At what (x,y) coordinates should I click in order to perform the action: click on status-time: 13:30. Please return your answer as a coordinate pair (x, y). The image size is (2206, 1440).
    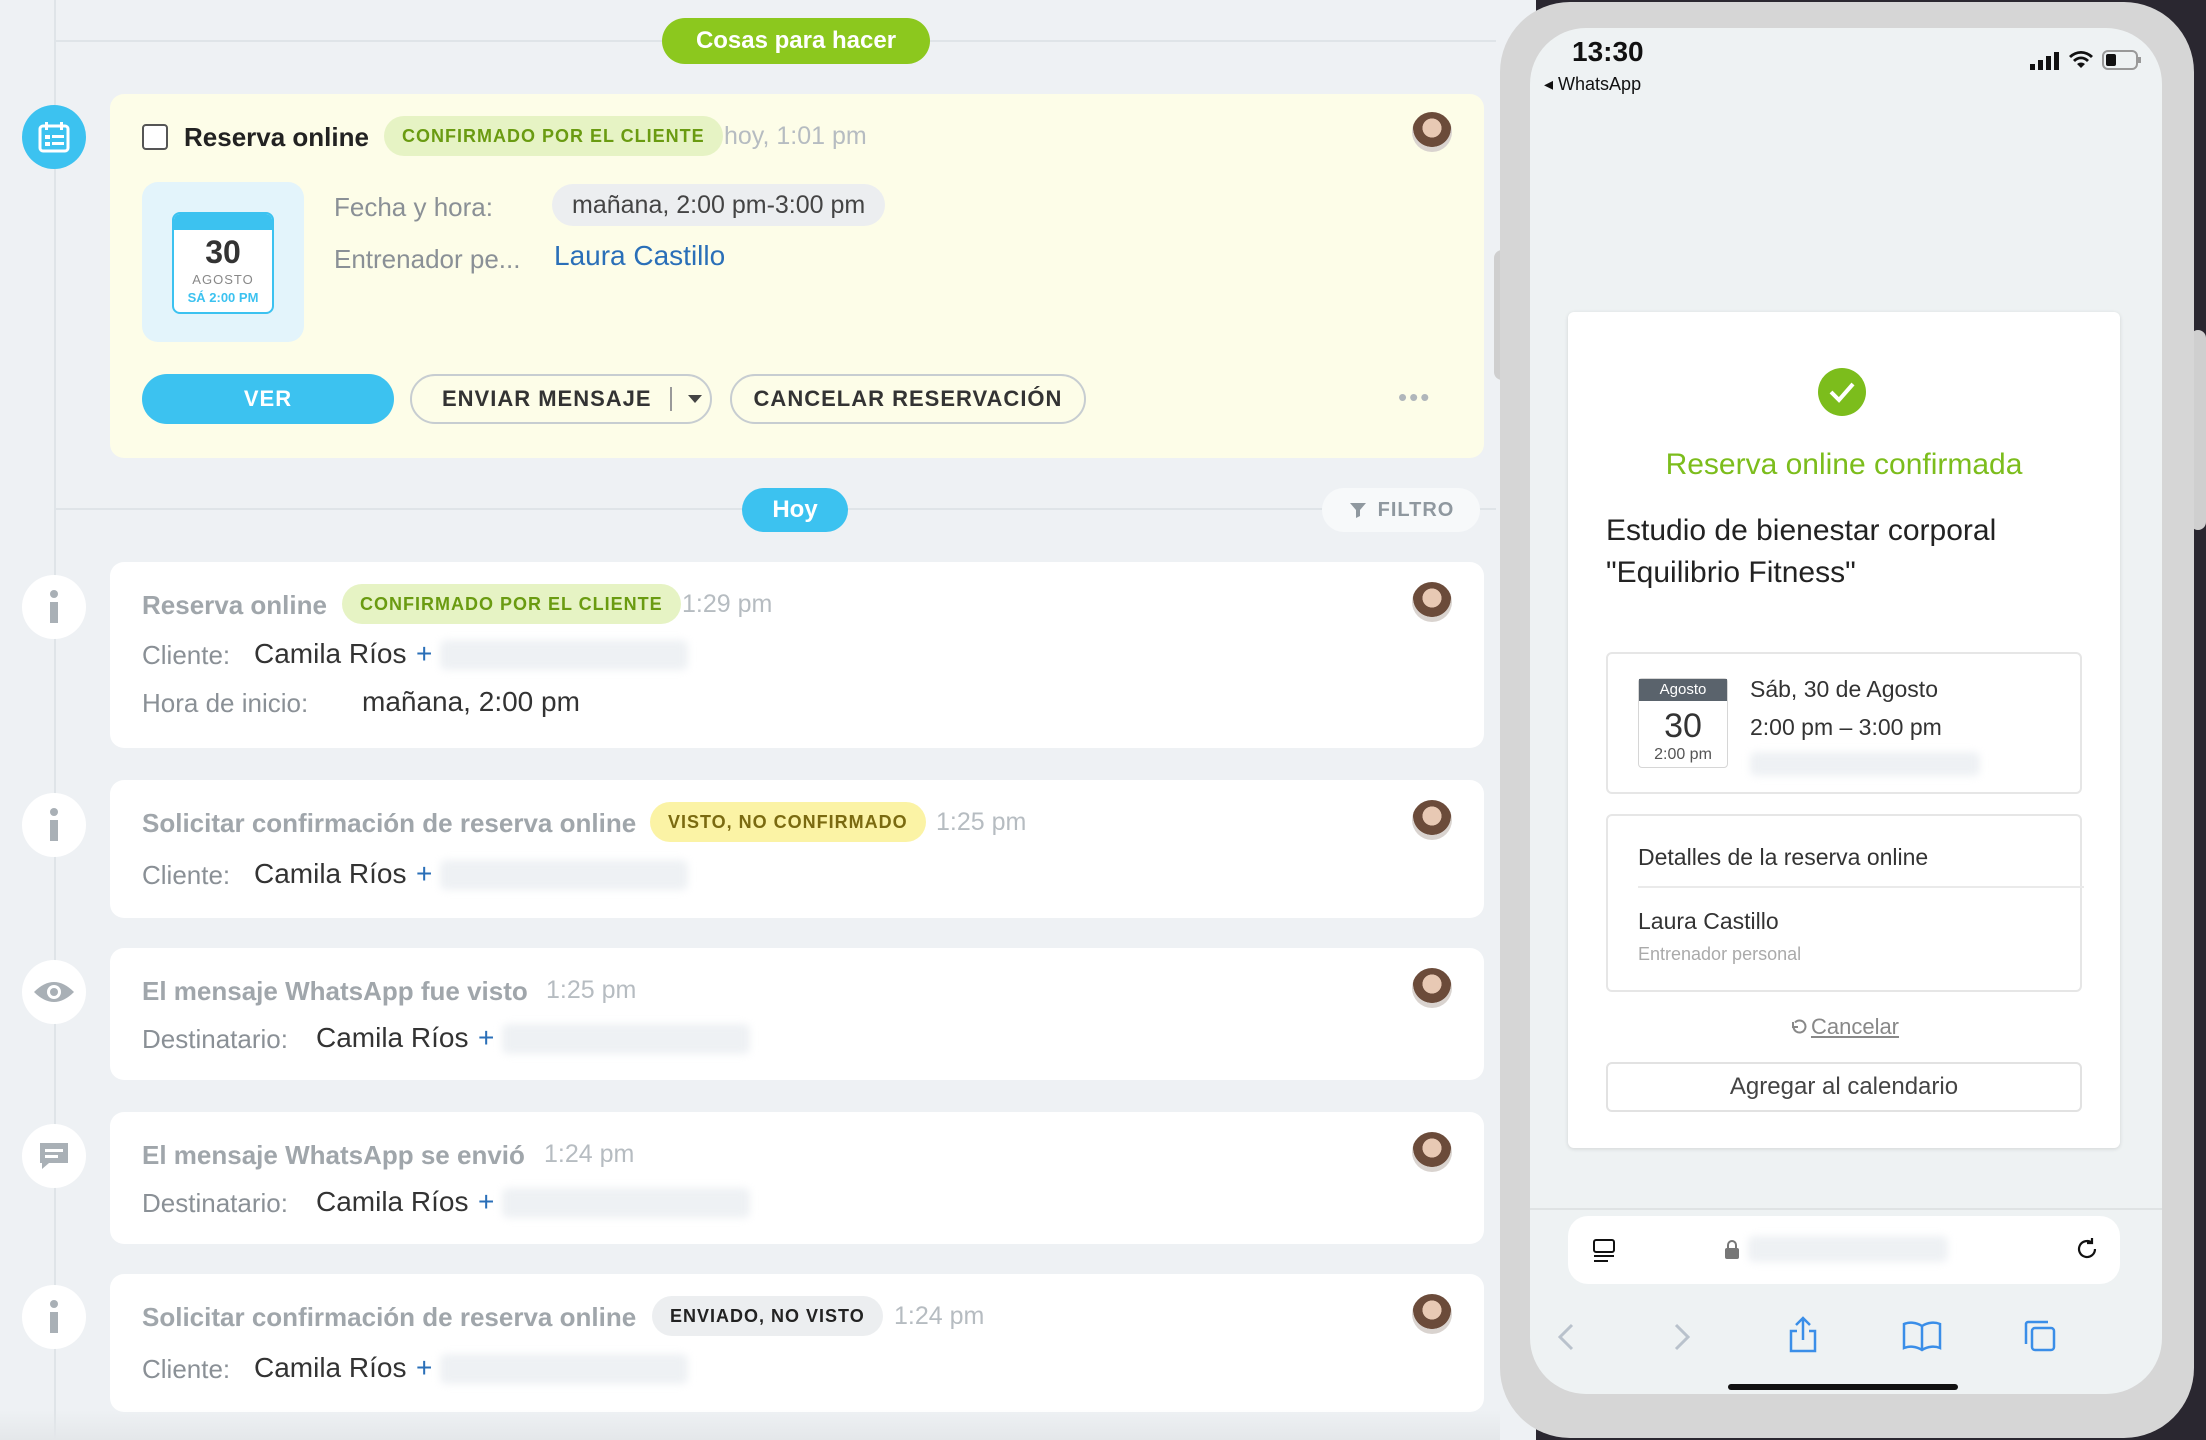
    Looking at the image, I should click on (1608, 51).